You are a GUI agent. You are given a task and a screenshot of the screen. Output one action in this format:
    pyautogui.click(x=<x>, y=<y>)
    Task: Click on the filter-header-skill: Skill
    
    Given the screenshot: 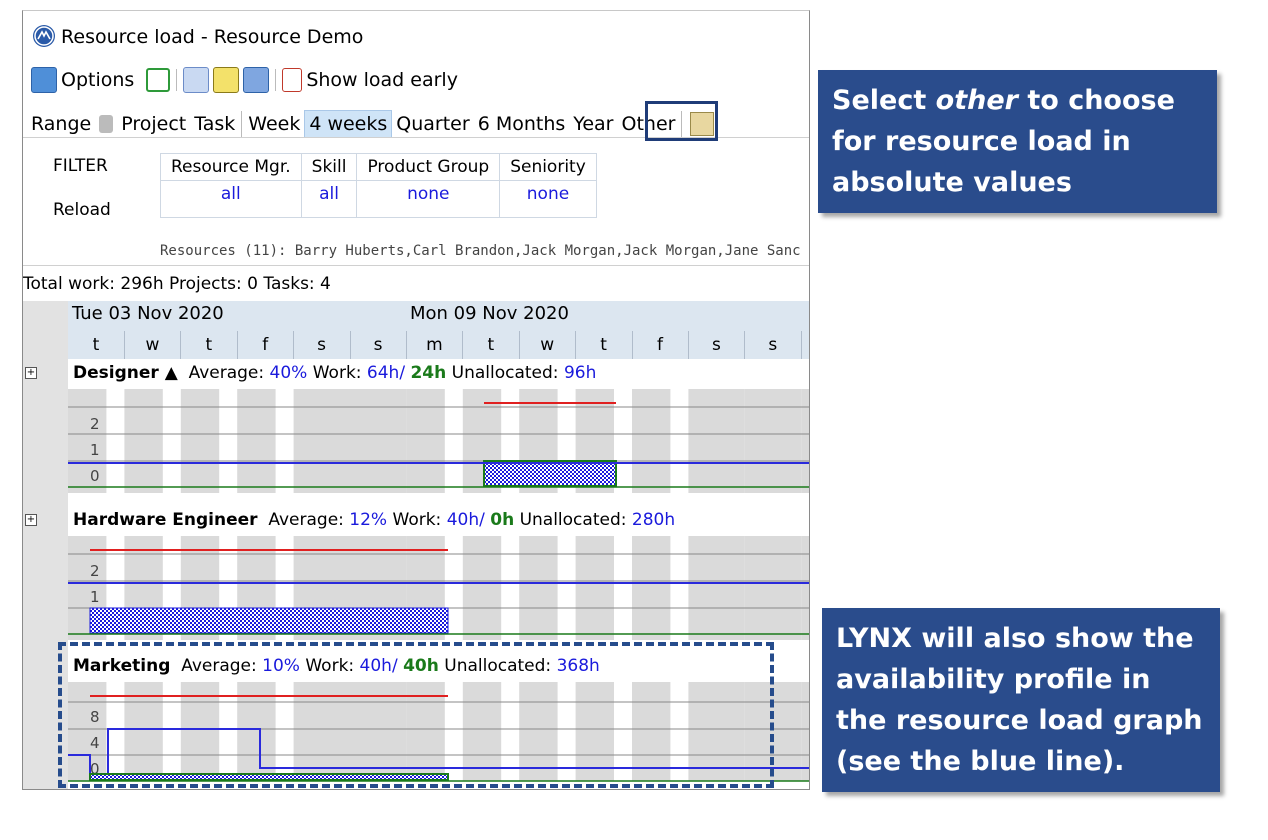 What is the action you would take?
    pyautogui.click(x=329, y=167)
    